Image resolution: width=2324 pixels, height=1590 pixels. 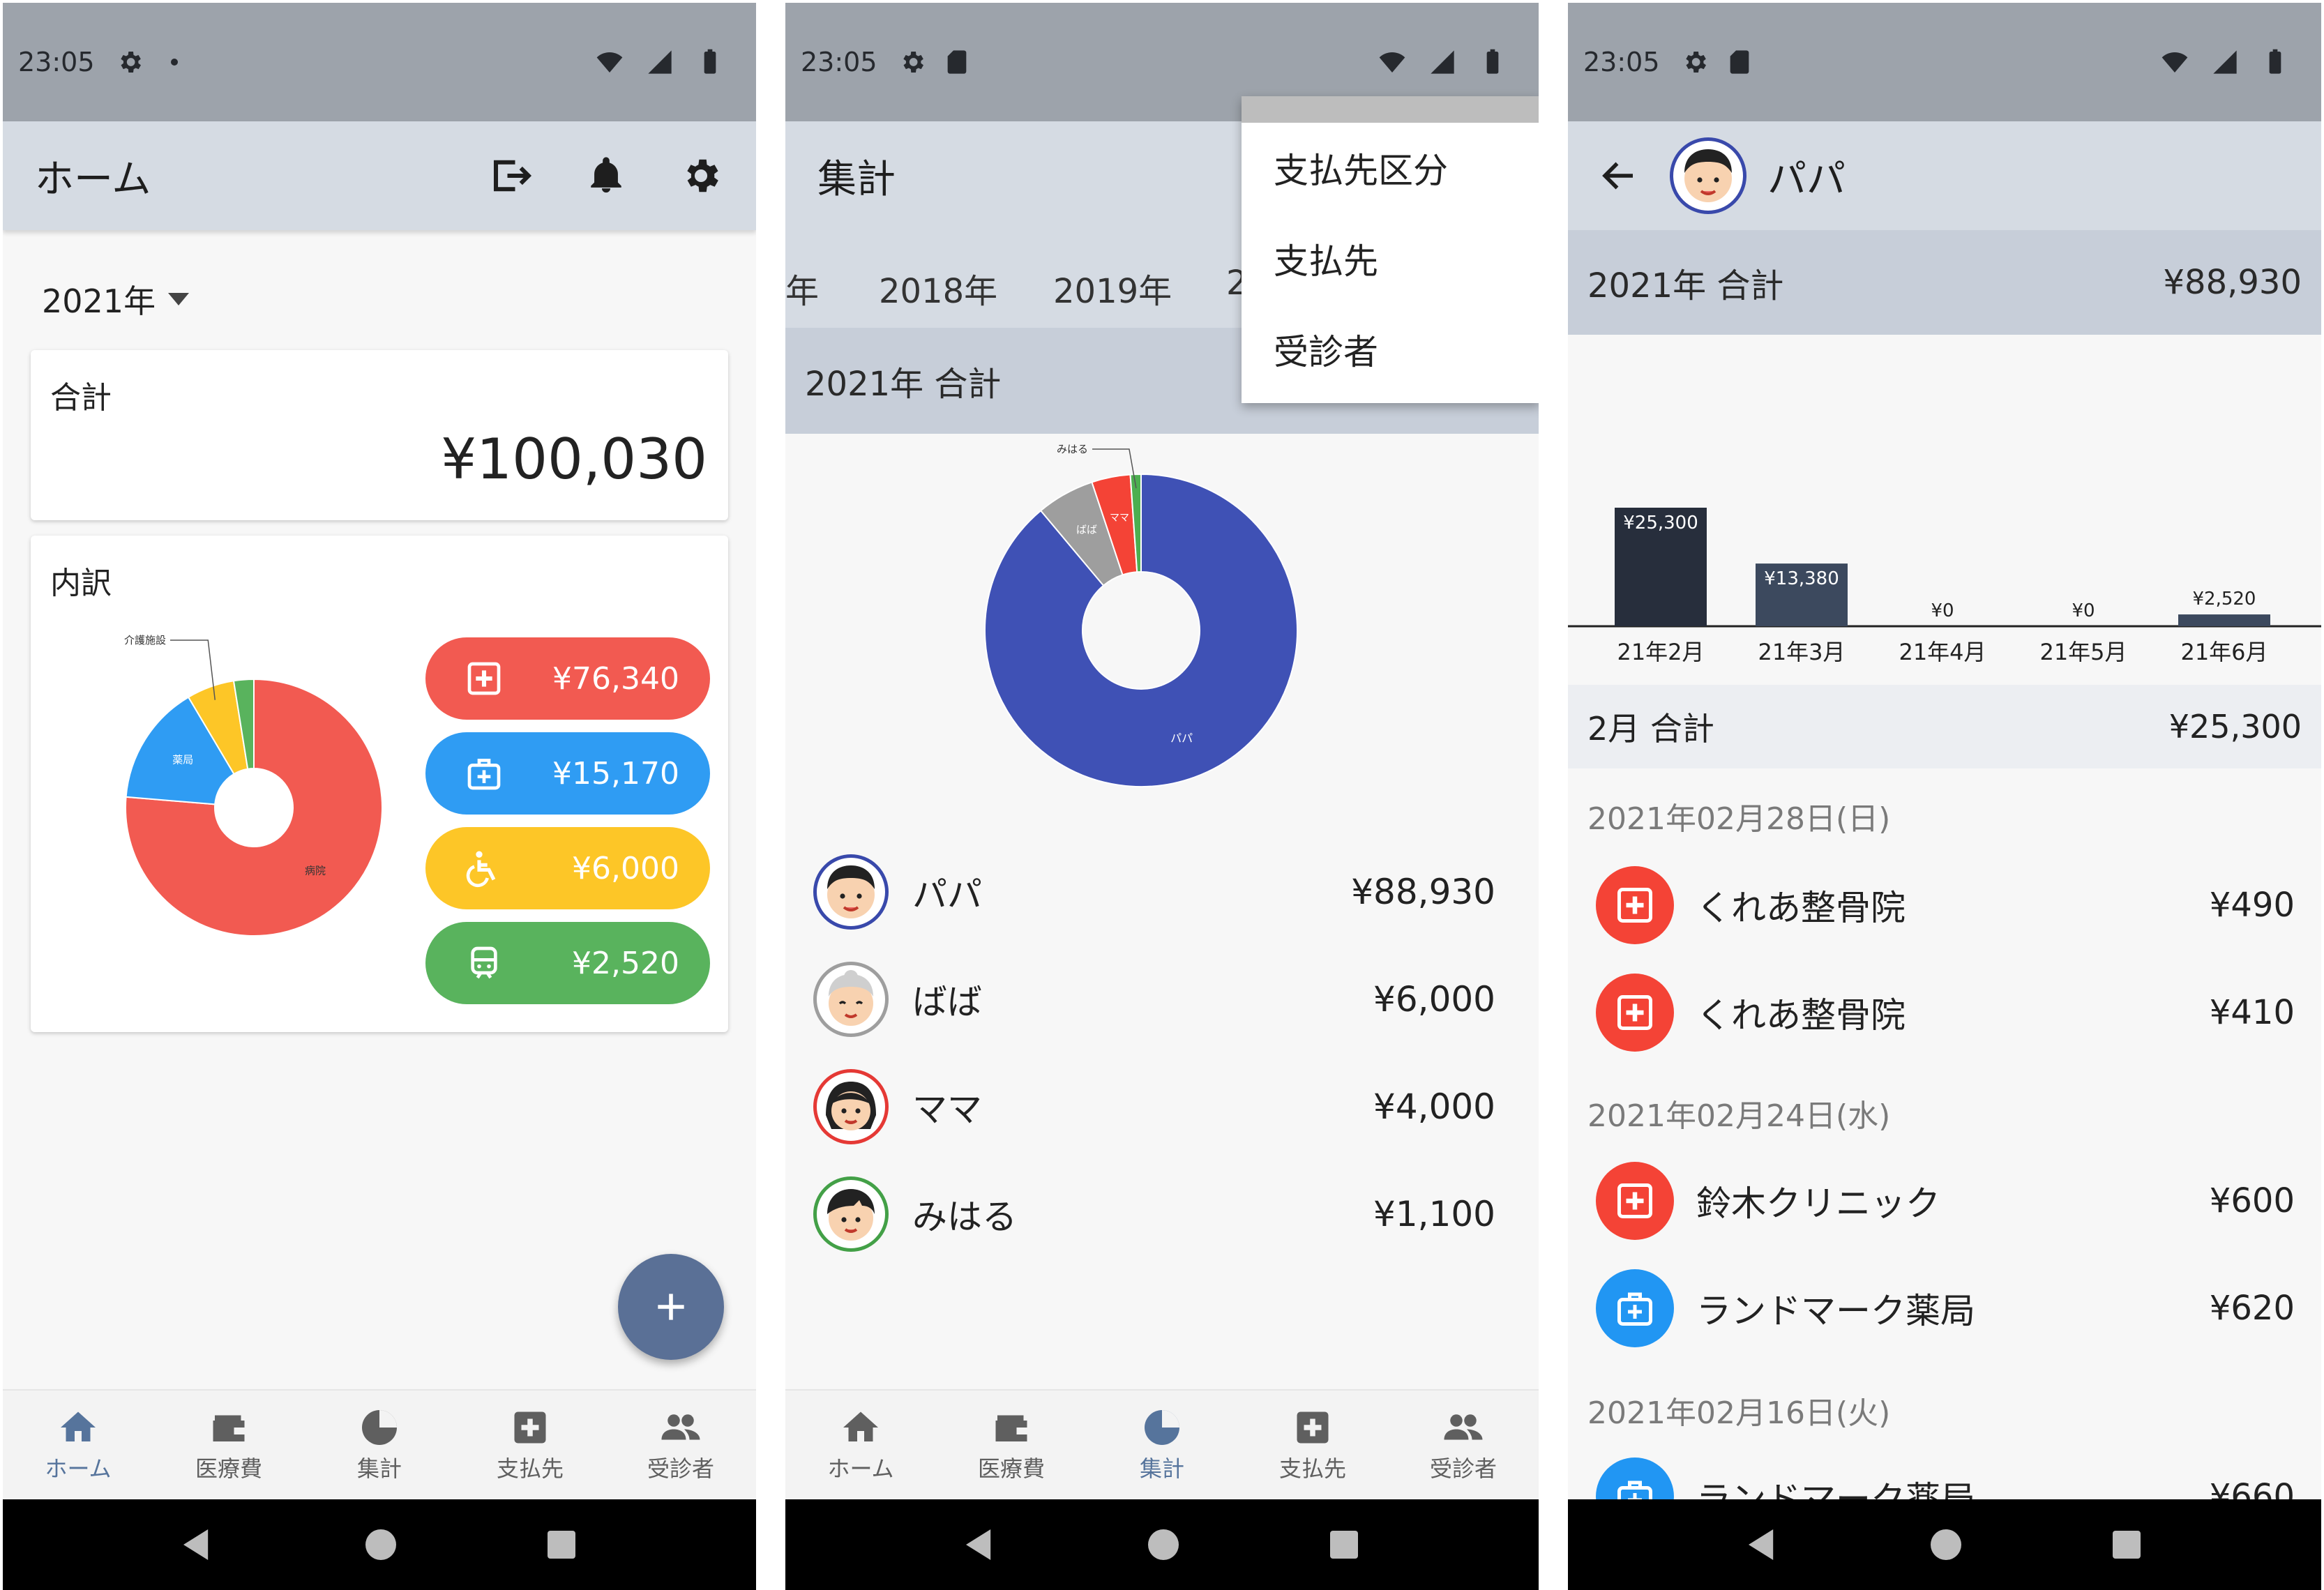 I want to click on patient-row-miharu: みはる ¥1,100, so click(x=1162, y=1214).